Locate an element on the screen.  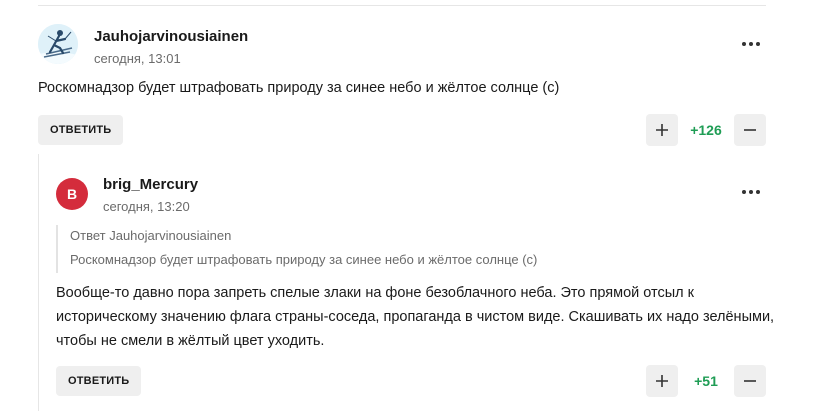
avatar is located at coordinates (58, 44).